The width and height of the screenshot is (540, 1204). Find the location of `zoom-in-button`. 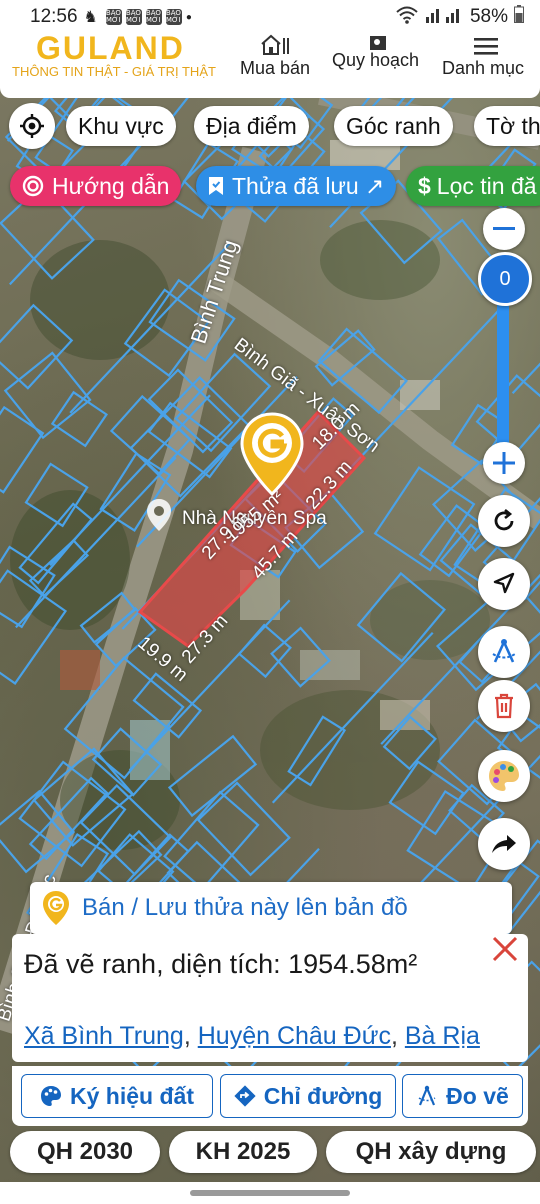

zoom-in-button is located at coordinates (504, 463).